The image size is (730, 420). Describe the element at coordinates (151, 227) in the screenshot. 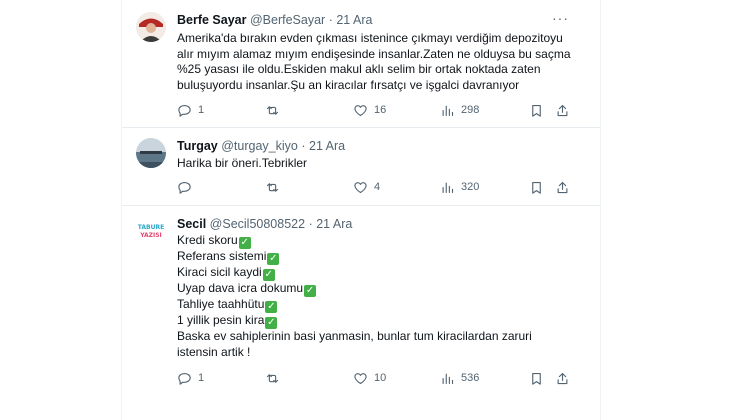

I see `svg-text: TABURE` at that location.